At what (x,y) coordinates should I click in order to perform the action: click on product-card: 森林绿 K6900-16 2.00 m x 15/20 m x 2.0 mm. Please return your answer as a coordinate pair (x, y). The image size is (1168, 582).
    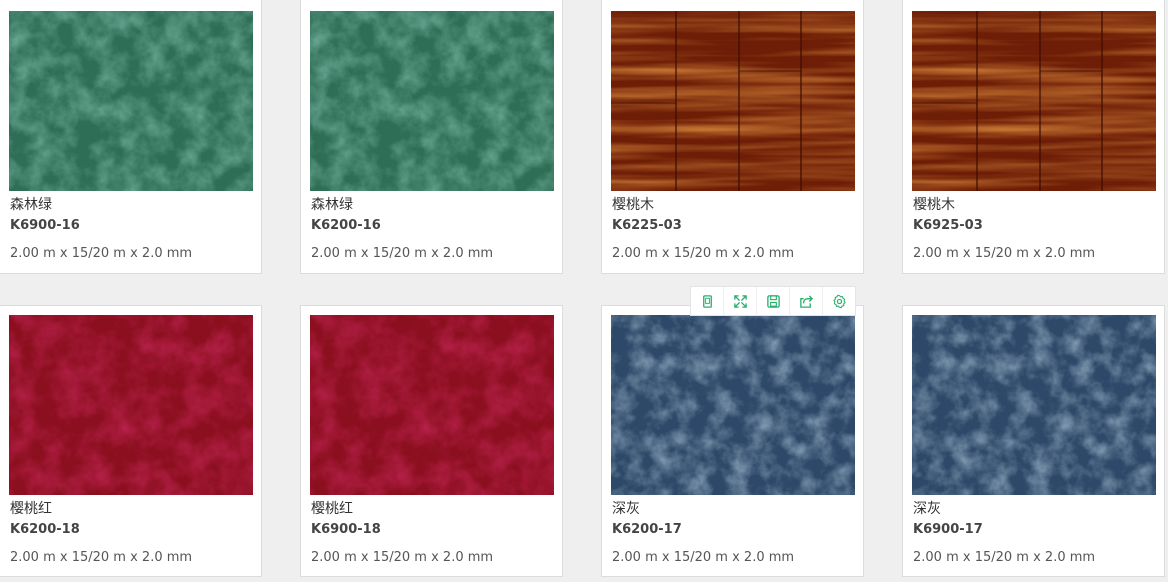
    Looking at the image, I should click on (131, 137).